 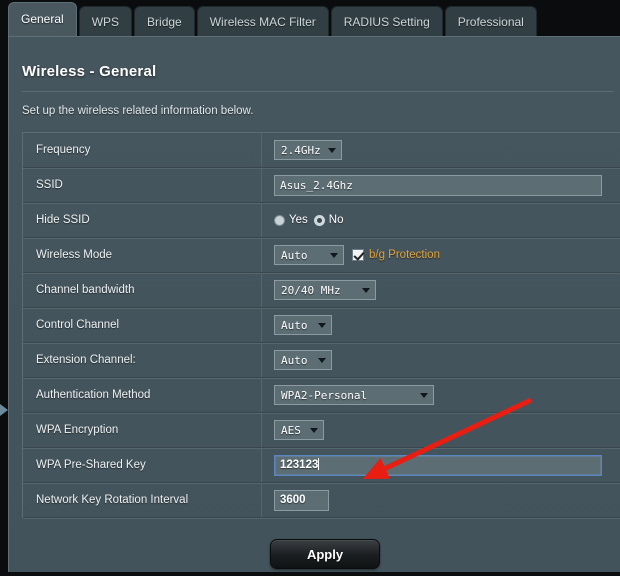 I want to click on radio-yes-icon, so click(x=279, y=220).